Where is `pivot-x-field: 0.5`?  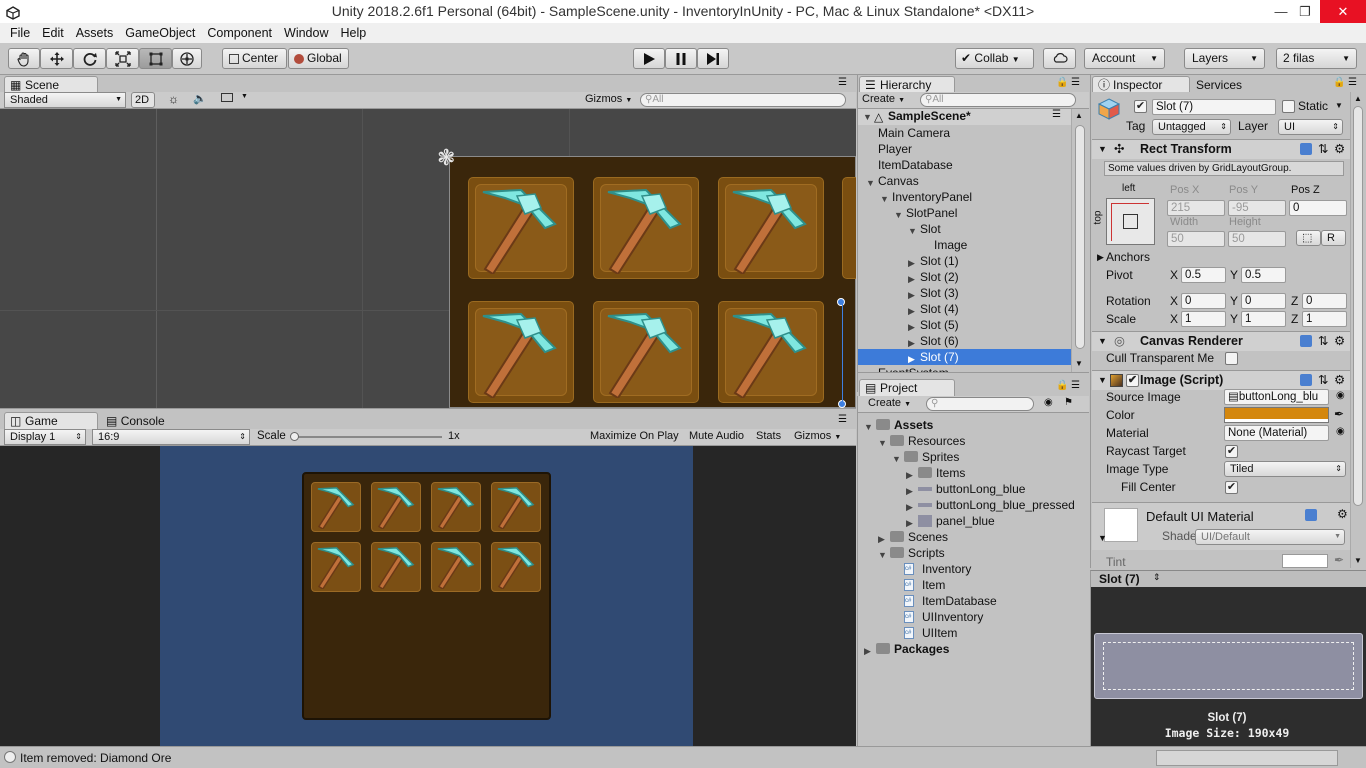 pivot-x-field: 0.5 is located at coordinates (1203, 275).